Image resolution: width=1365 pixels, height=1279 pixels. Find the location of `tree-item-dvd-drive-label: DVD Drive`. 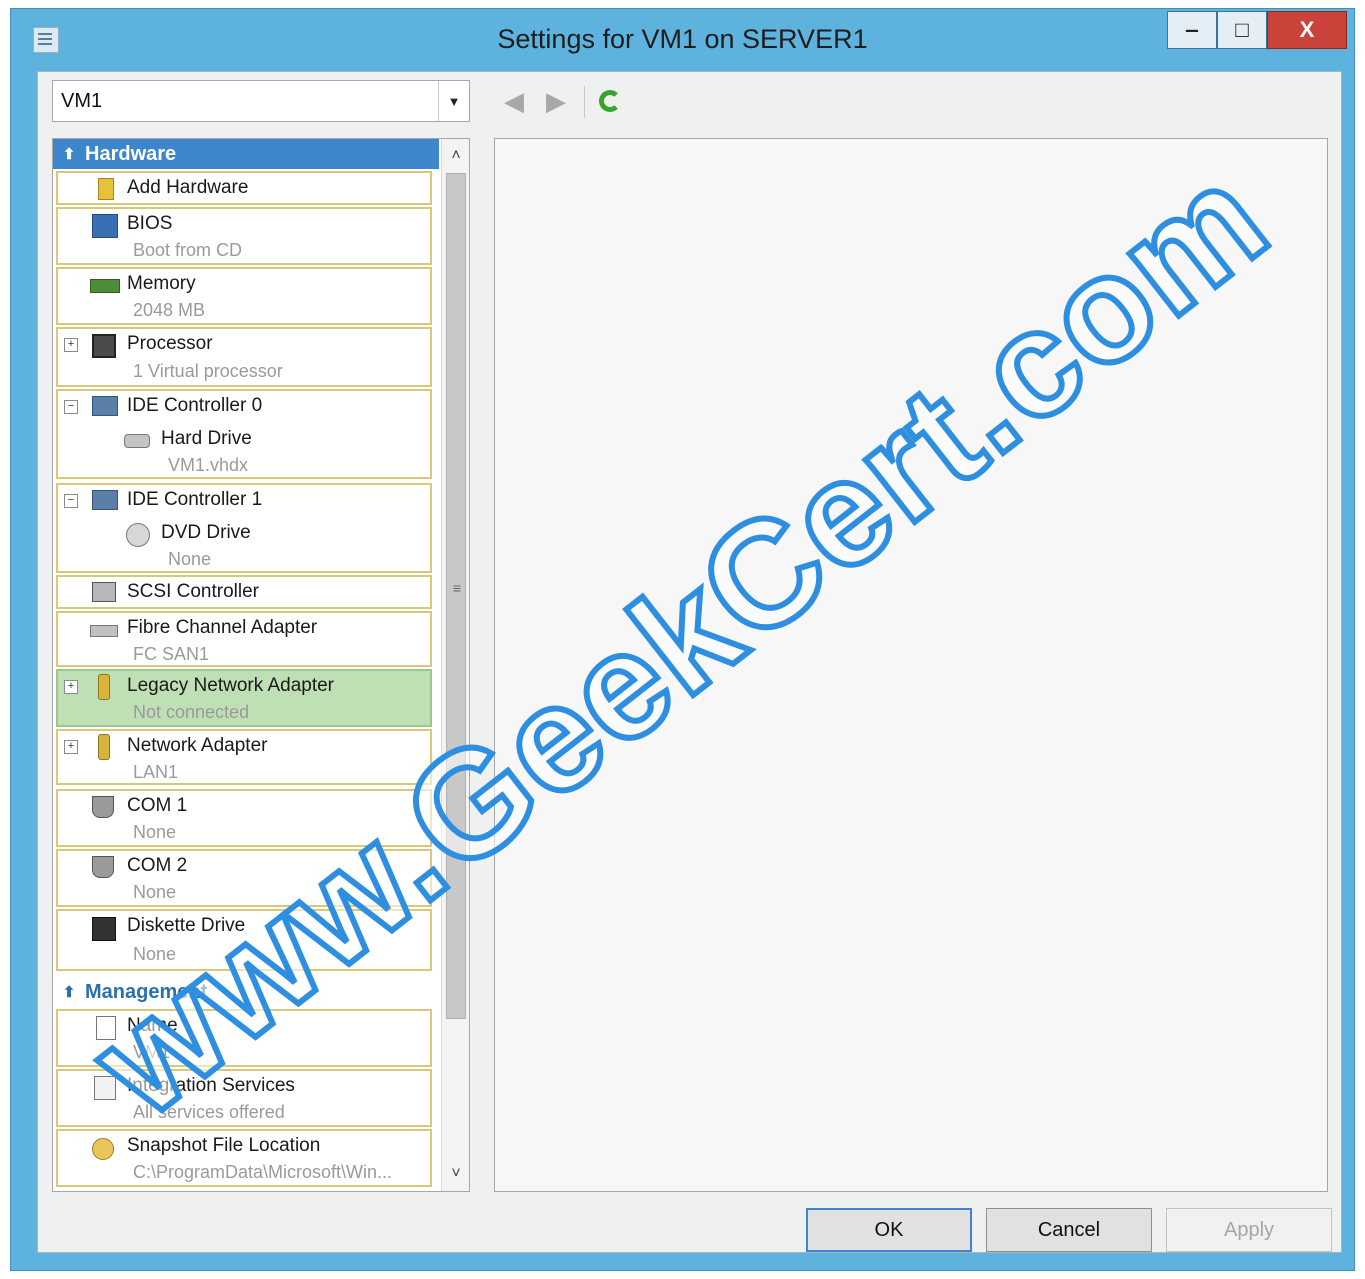

tree-item-dvd-drive-label: DVD Drive is located at coordinates (206, 533).